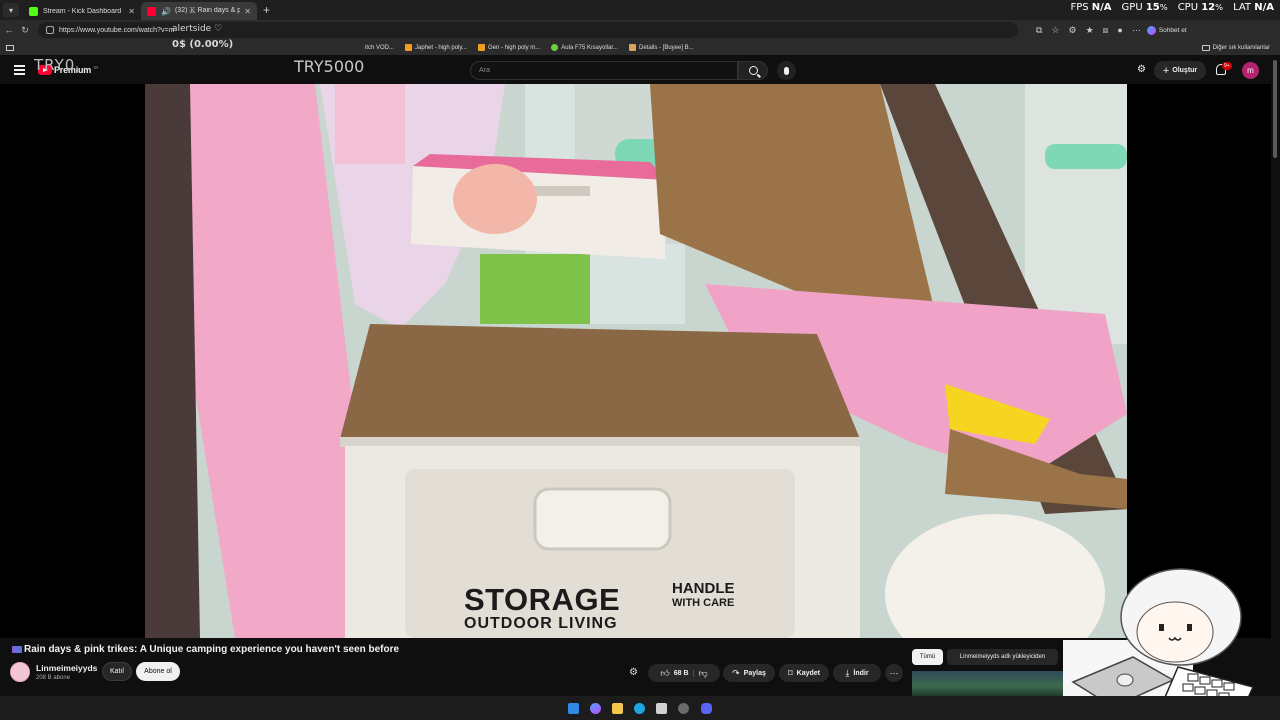 The width and height of the screenshot is (1280, 720). I want to click on box-outdoor-text: OUTDOOR LIVING, so click(541, 623).